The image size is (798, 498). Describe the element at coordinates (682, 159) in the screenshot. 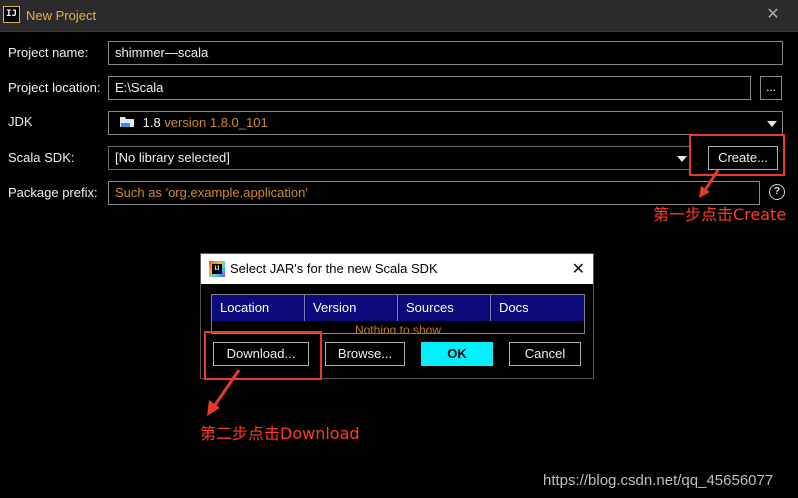

I see `scala-sdk-dropdown-arrow-icon` at that location.